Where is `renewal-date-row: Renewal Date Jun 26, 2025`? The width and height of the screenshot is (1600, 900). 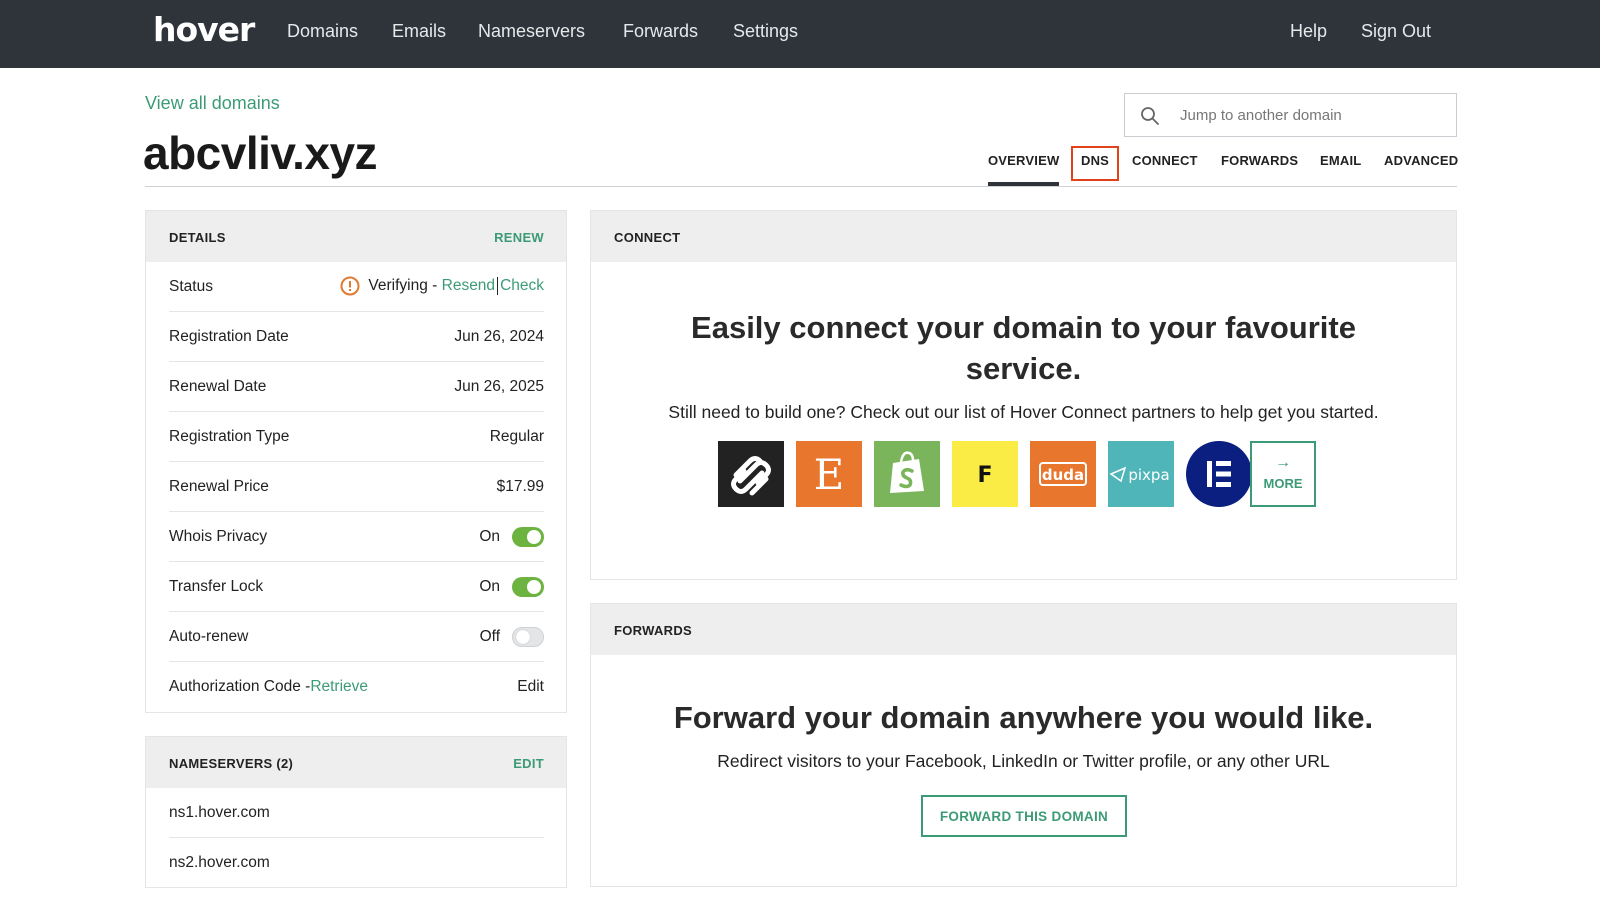
renewal-date-row: Renewal Date Jun 26, 2025 is located at coordinates (356, 387).